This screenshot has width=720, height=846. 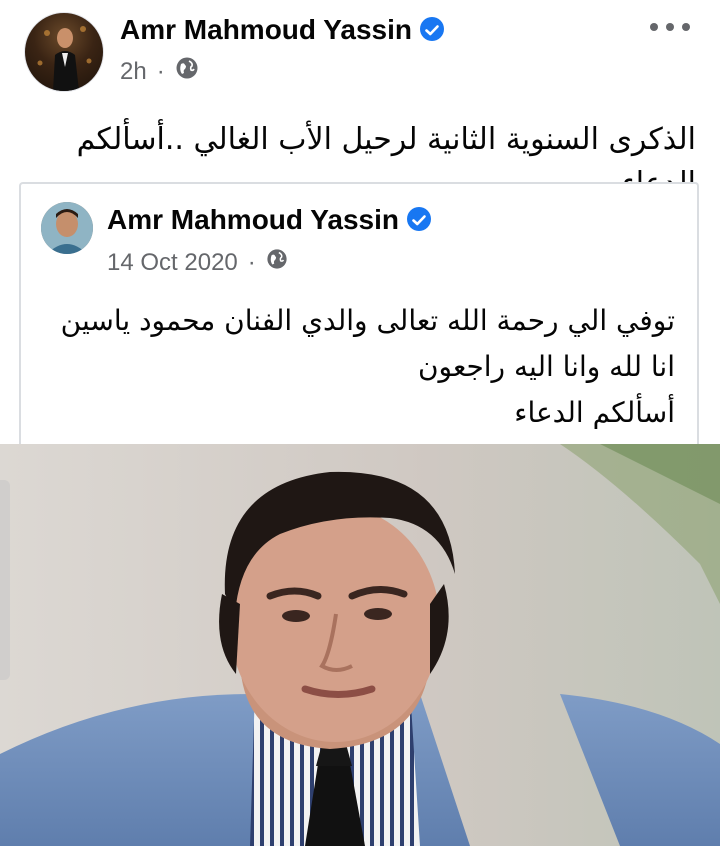 I want to click on post-header: Amr Mahmoud Yassin 2h ·, so click(x=360, y=50).